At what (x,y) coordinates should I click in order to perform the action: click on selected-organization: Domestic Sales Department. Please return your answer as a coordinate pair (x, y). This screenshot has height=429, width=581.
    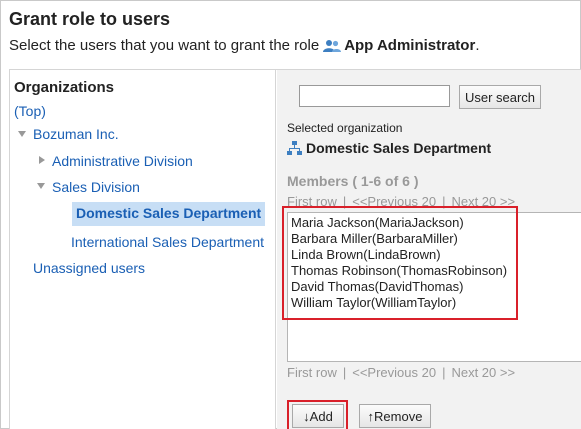
    Looking at the image, I should click on (389, 148).